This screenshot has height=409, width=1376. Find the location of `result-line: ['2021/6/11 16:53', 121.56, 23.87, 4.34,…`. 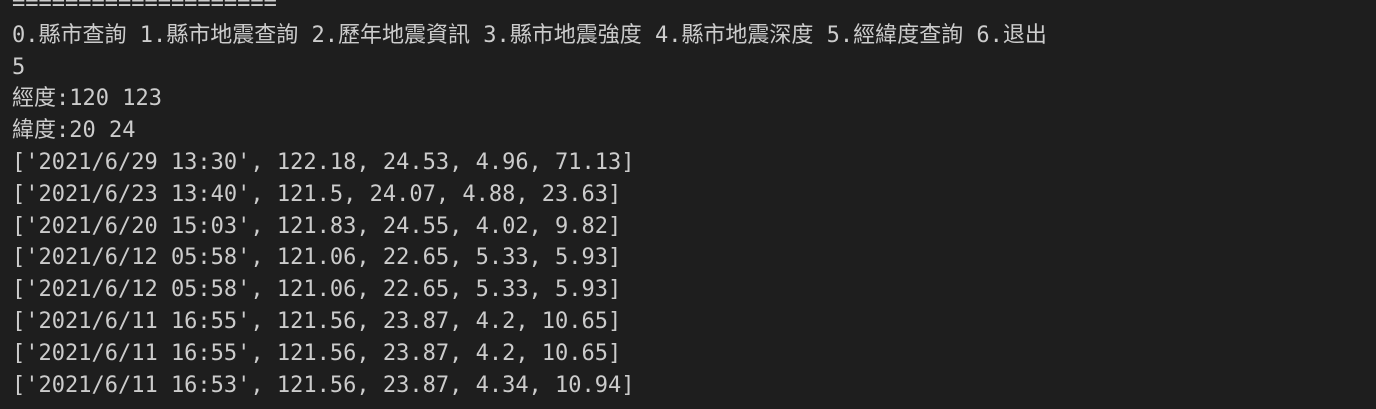

result-line: ['2021/6/11 16:53', 121.56, 23.87, 4.34,… is located at coordinates (323, 385).